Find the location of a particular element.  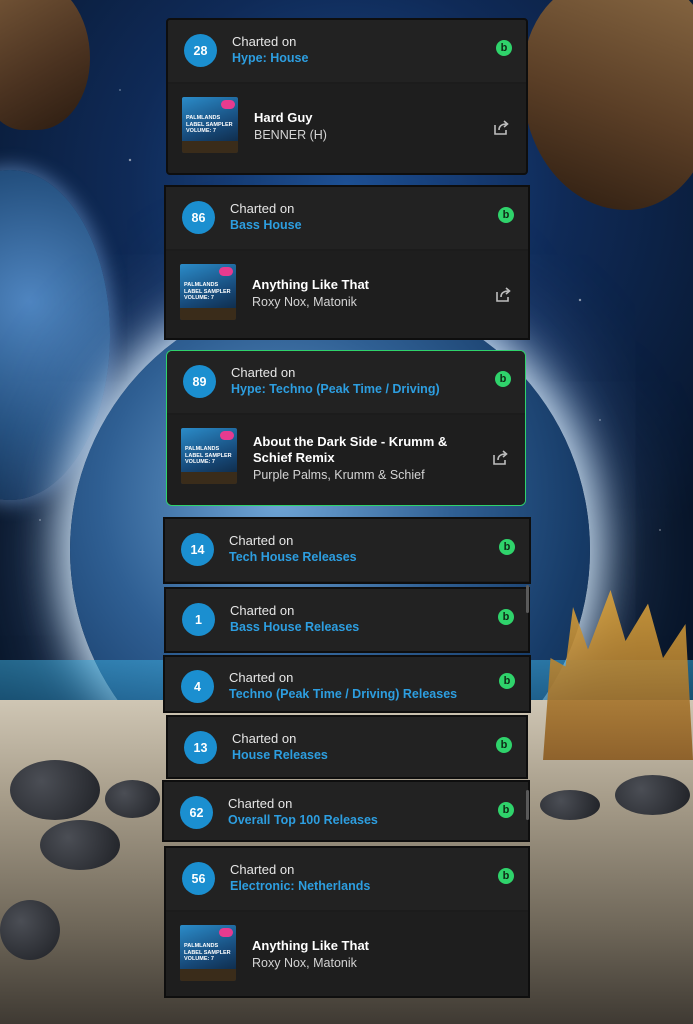

chart-card: 13 Charted on House Releases b is located at coordinates (347, 747).